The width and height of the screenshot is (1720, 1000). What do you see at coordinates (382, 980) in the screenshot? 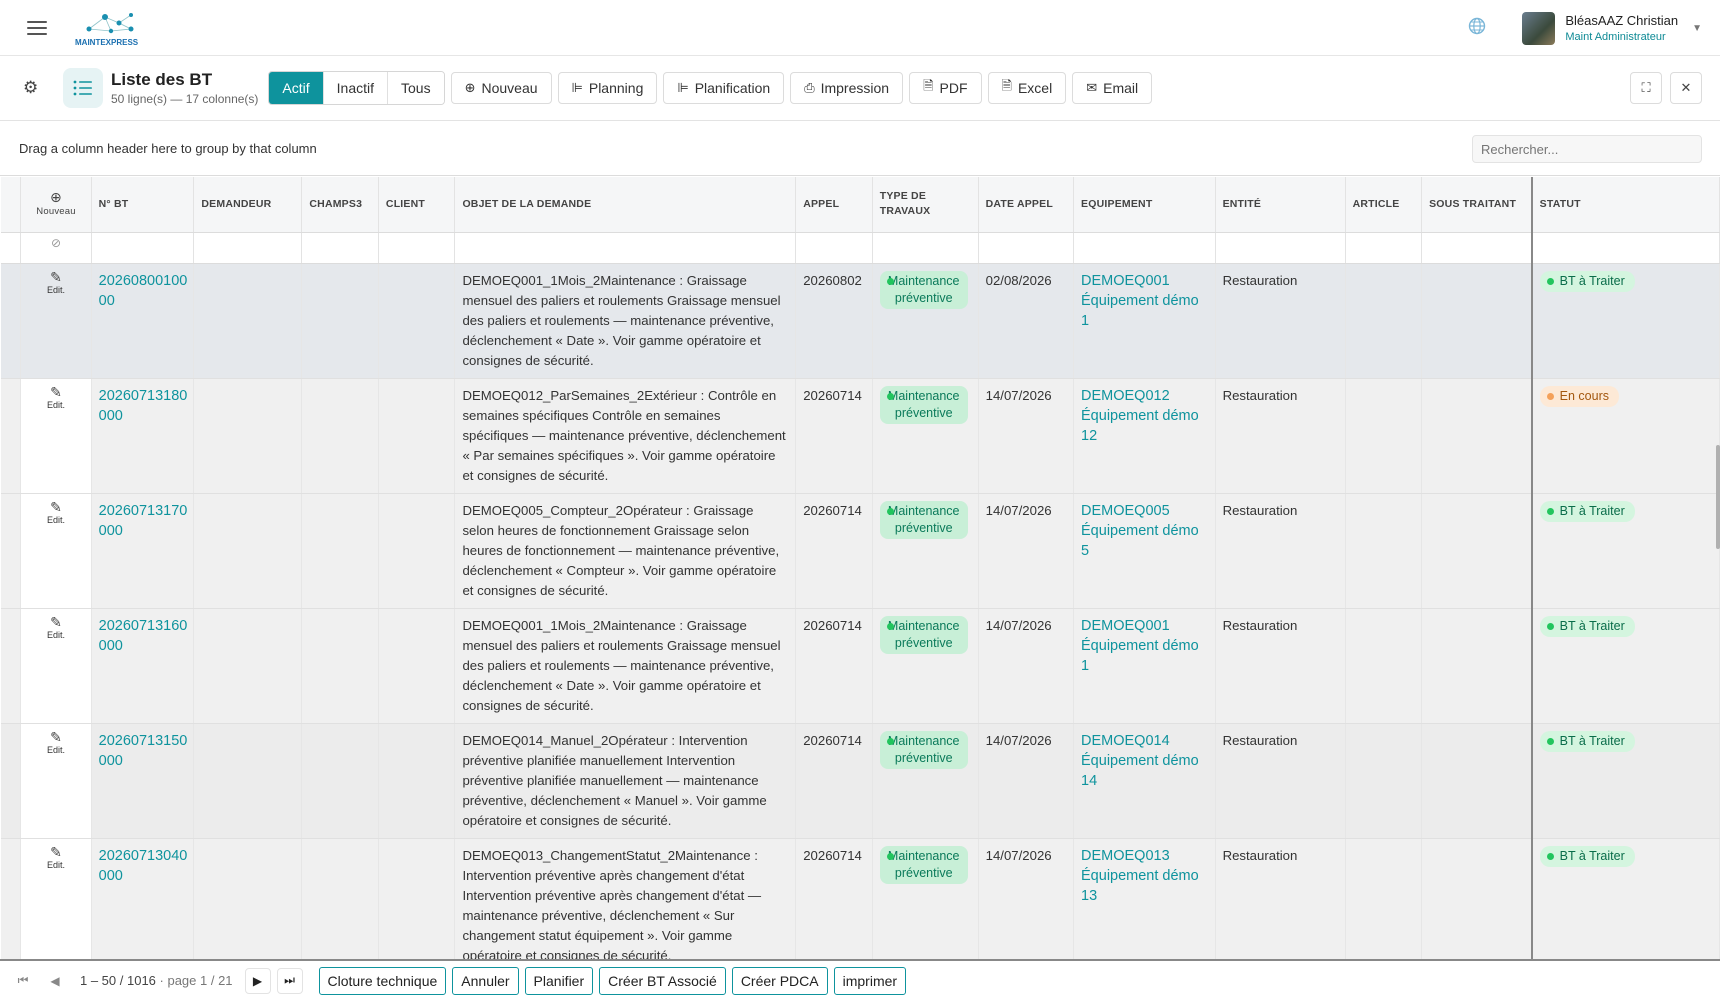
I see `cloture-technique-button: Cloture technique` at bounding box center [382, 980].